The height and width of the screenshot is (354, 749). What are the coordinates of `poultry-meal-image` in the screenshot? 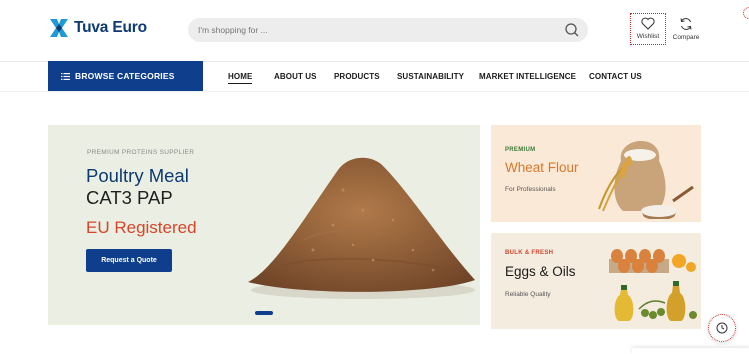 It's located at (361, 228).